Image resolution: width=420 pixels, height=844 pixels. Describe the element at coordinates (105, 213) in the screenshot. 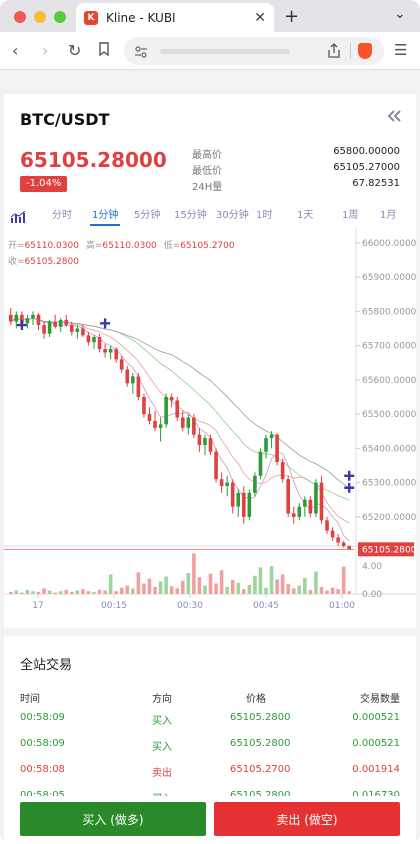

I see `tab-1min: 1分钟` at that location.